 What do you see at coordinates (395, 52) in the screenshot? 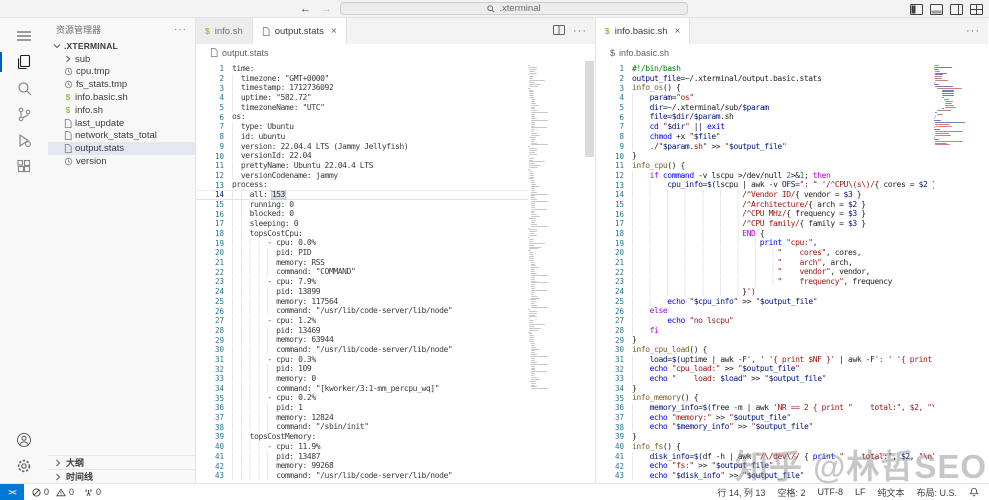
I see `breadcrumb-group-1: output.stats` at bounding box center [395, 52].